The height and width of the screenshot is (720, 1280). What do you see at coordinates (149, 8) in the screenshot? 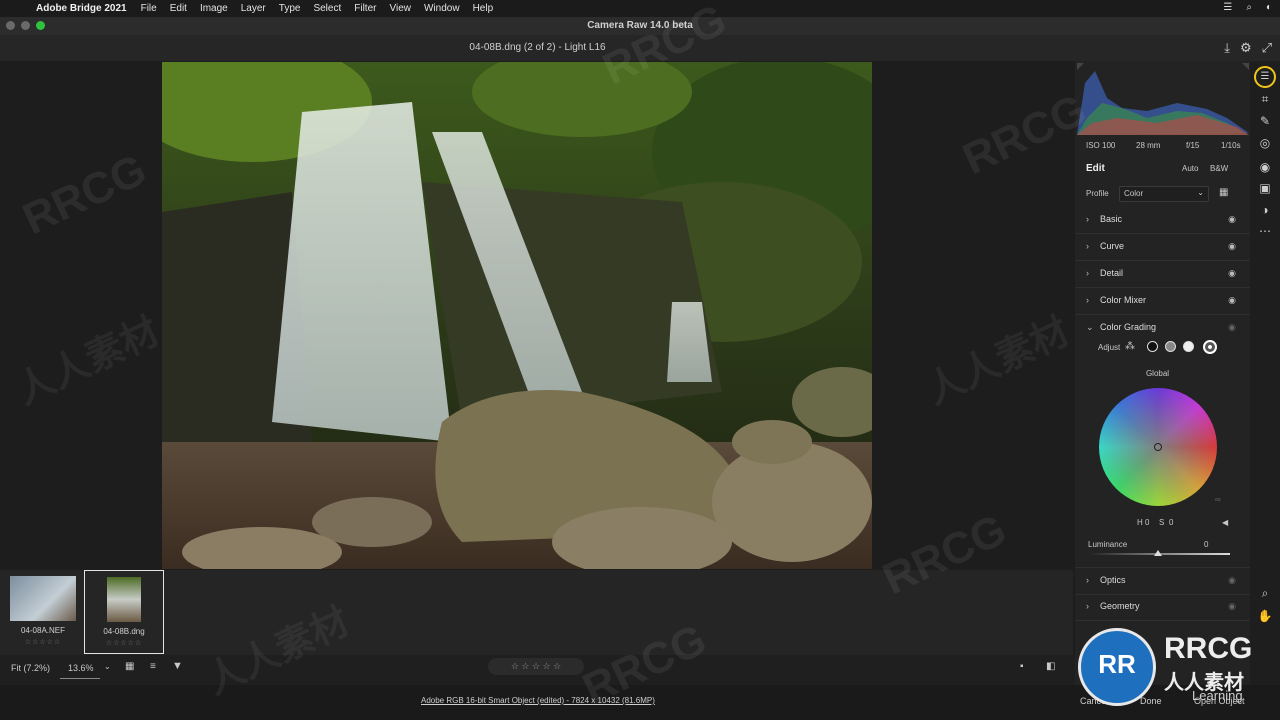
I see `menu-file: File` at bounding box center [149, 8].